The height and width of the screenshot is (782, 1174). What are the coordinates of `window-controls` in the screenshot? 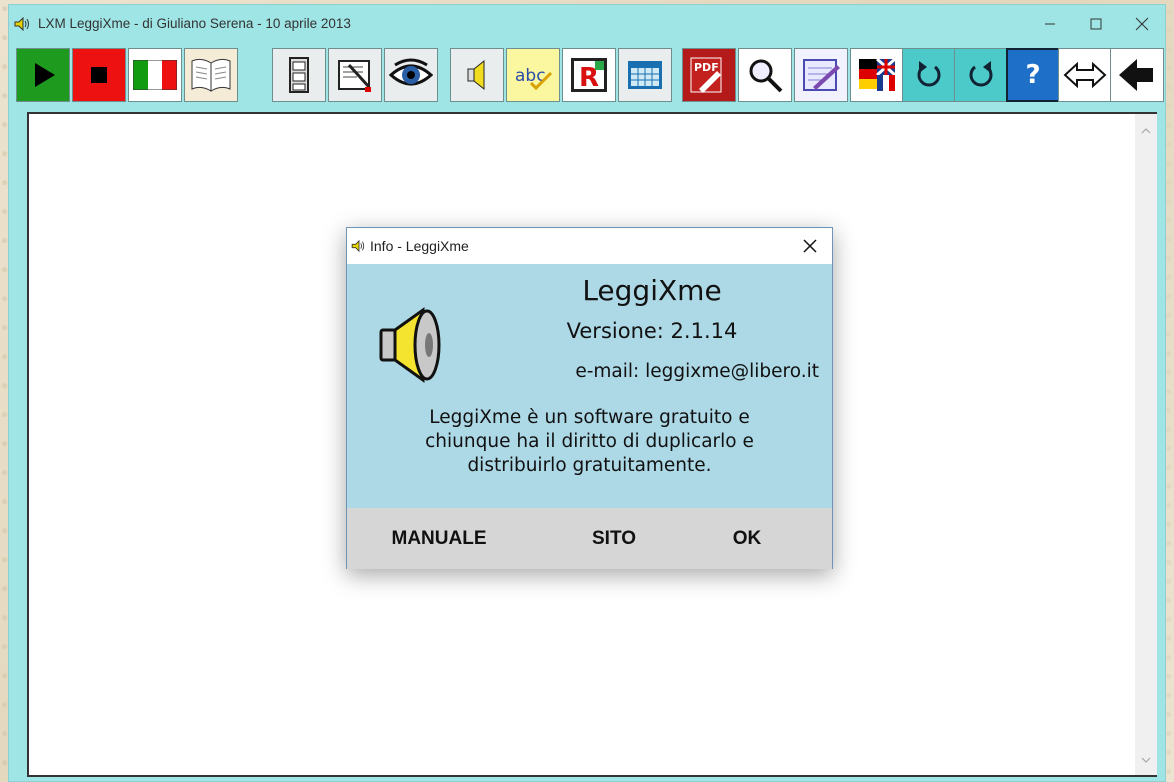 It's located at (1096, 23).